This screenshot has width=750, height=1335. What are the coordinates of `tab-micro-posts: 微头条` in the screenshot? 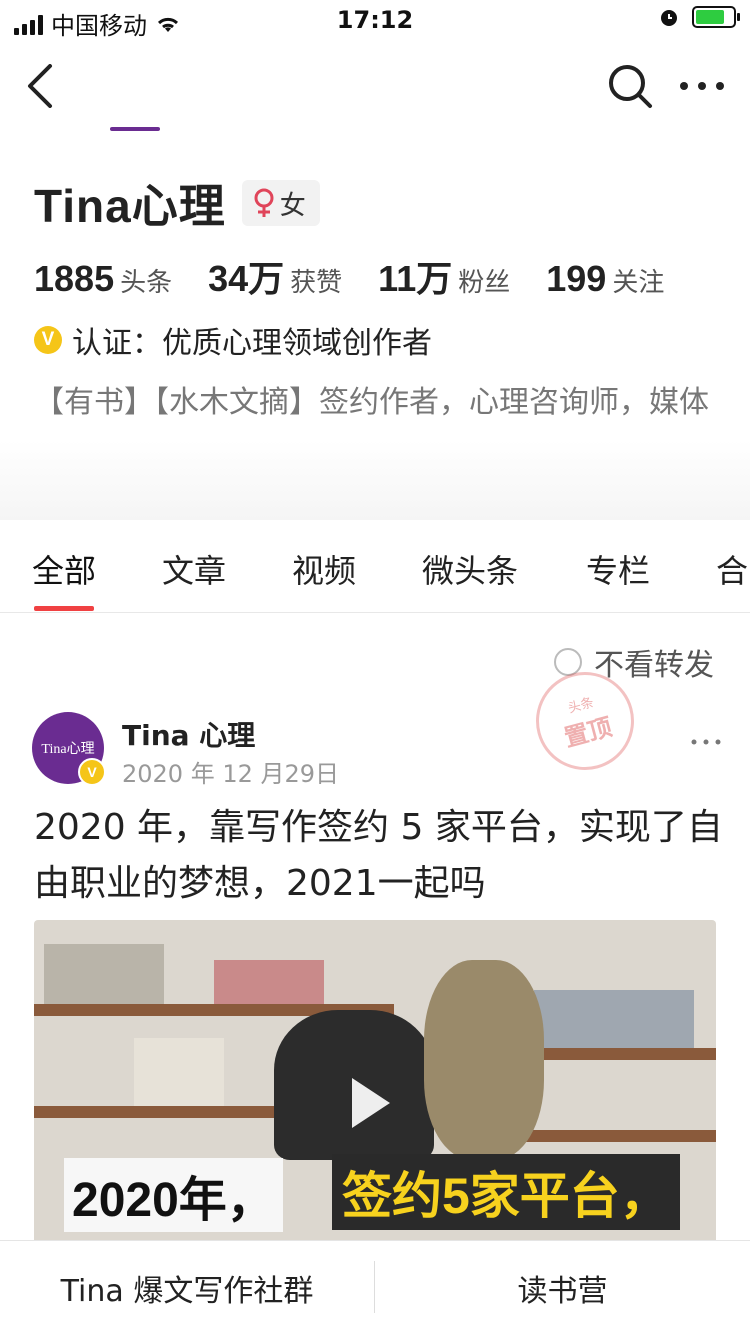 It's located at (470, 569).